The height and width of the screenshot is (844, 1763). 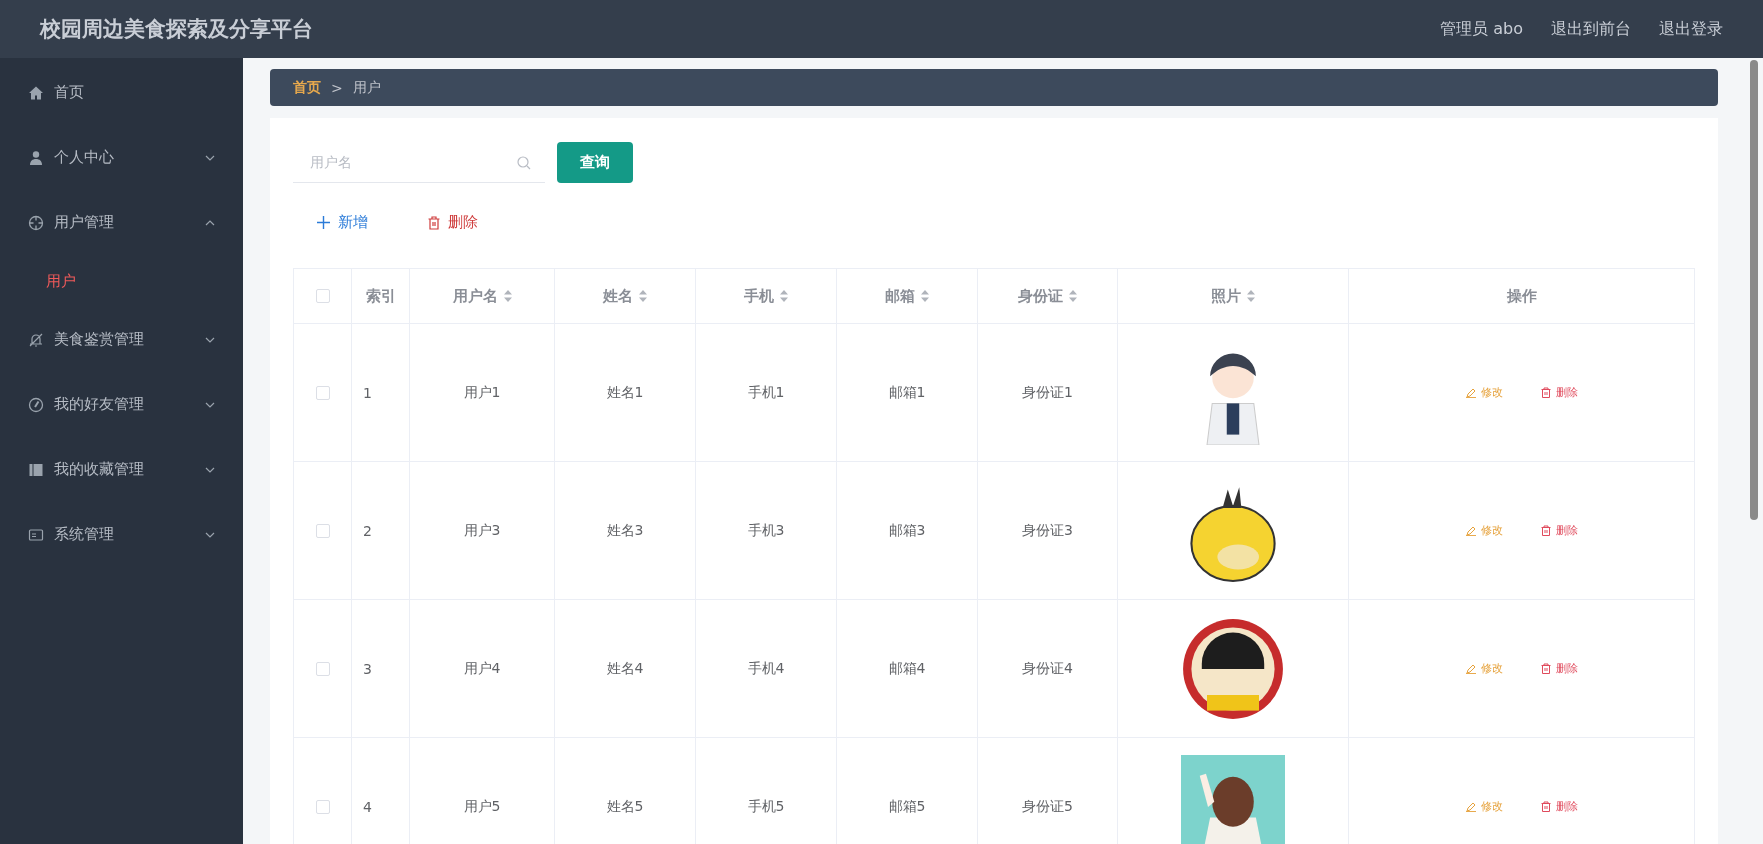 I want to click on card-icon, so click(x=36, y=534).